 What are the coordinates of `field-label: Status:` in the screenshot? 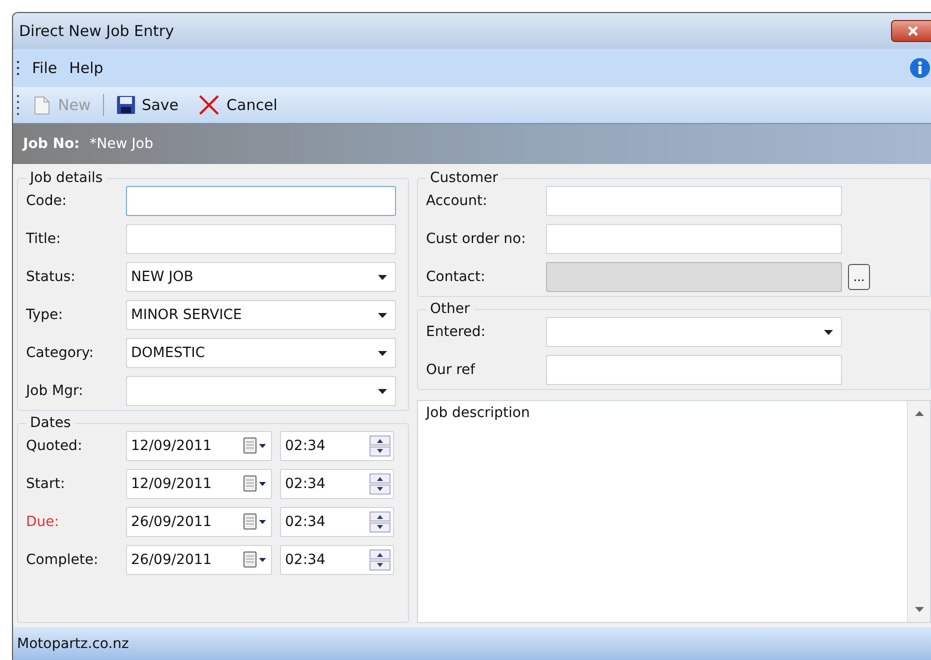 It's located at (51, 277).